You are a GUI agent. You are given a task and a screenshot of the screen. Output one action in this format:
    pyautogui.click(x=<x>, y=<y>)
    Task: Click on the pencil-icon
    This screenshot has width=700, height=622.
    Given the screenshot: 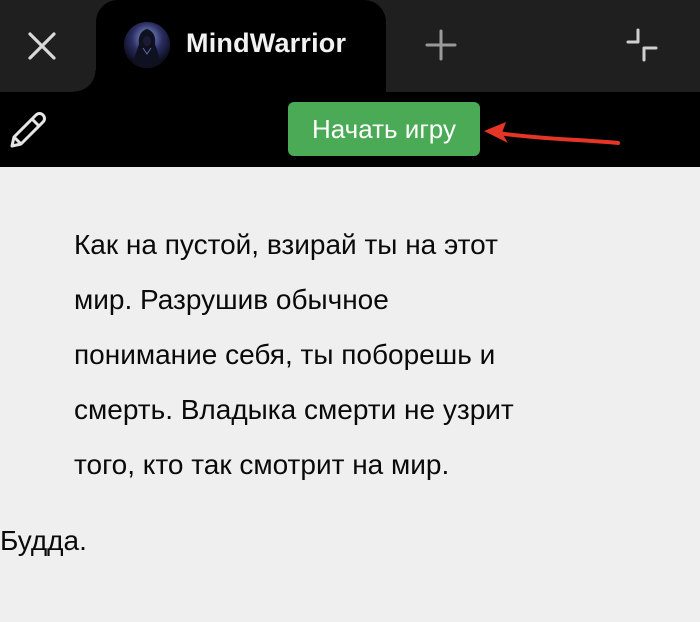 What is the action you would take?
    pyautogui.click(x=28, y=130)
    